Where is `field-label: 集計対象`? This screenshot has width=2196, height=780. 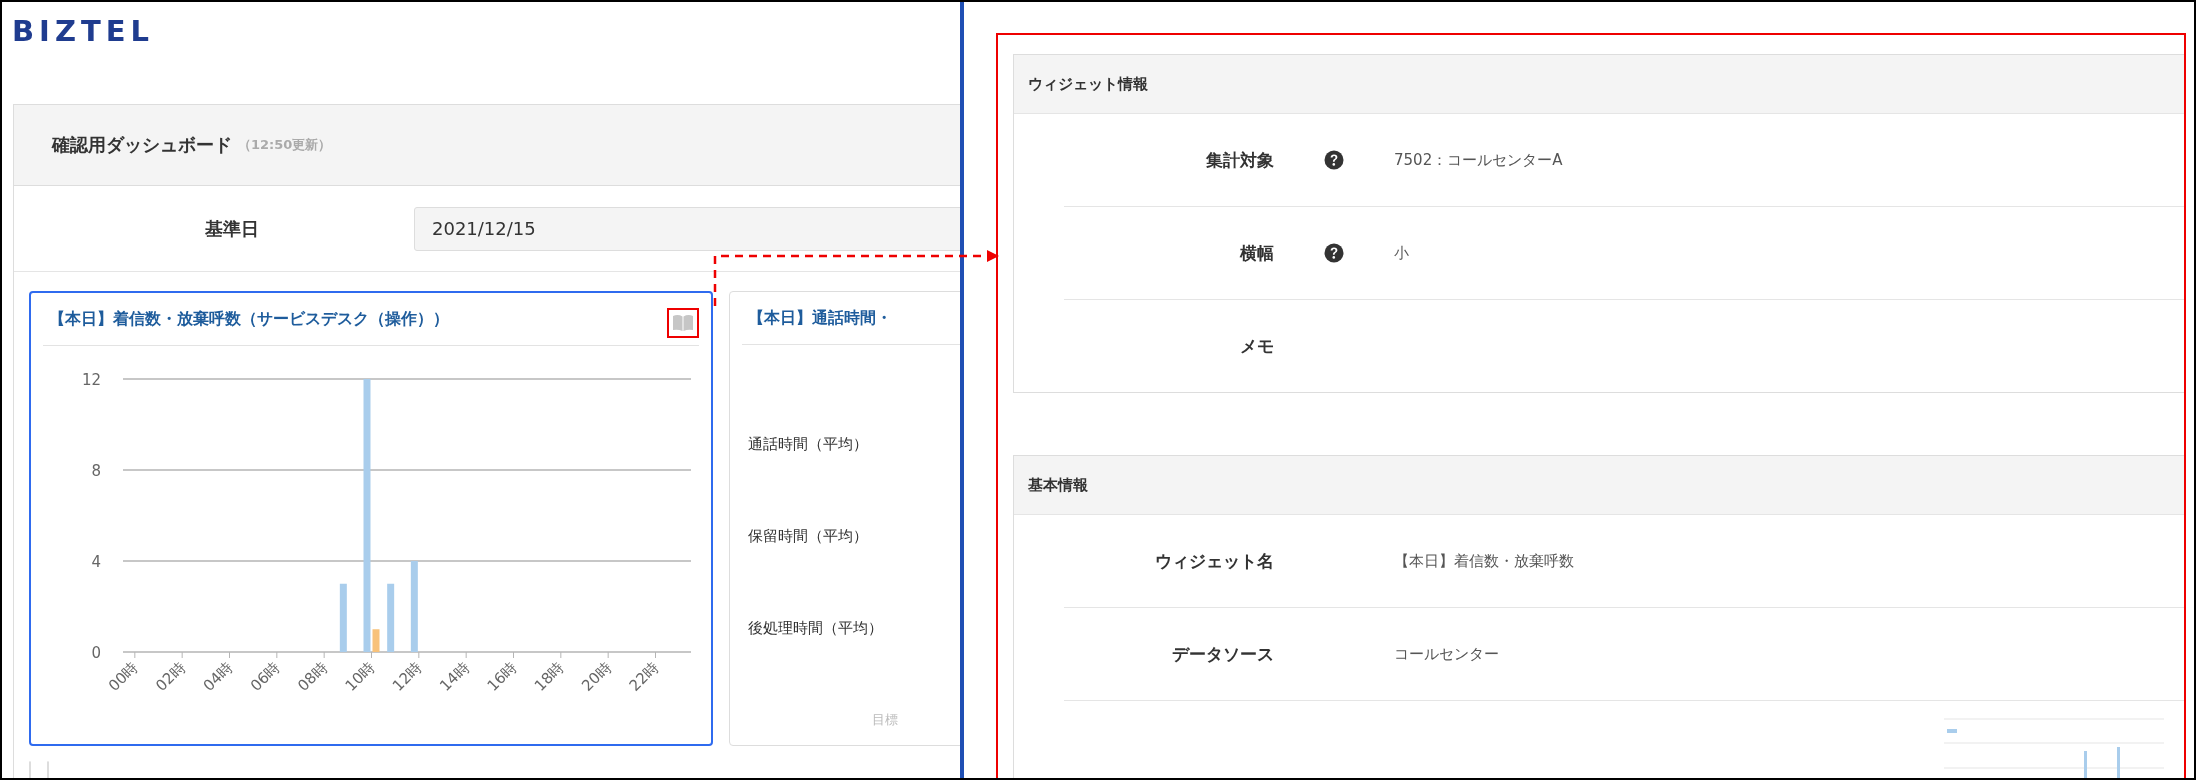
field-label: 集計対象 is located at coordinates (1239, 160).